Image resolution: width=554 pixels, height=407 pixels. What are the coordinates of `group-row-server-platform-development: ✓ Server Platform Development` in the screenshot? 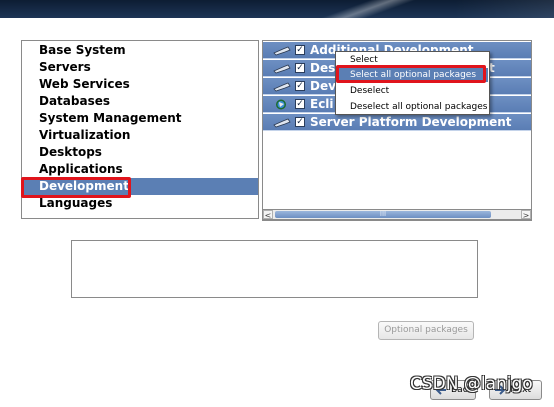 It's located at (397, 122).